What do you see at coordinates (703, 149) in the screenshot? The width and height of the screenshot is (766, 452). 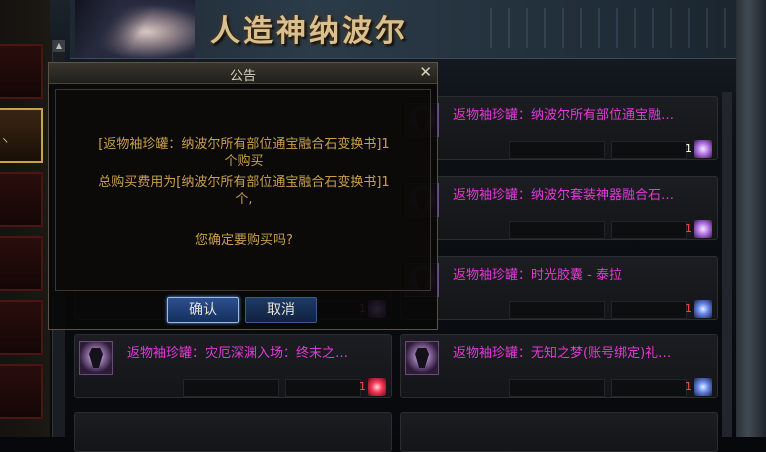 I see `purple-orb-icon` at bounding box center [703, 149].